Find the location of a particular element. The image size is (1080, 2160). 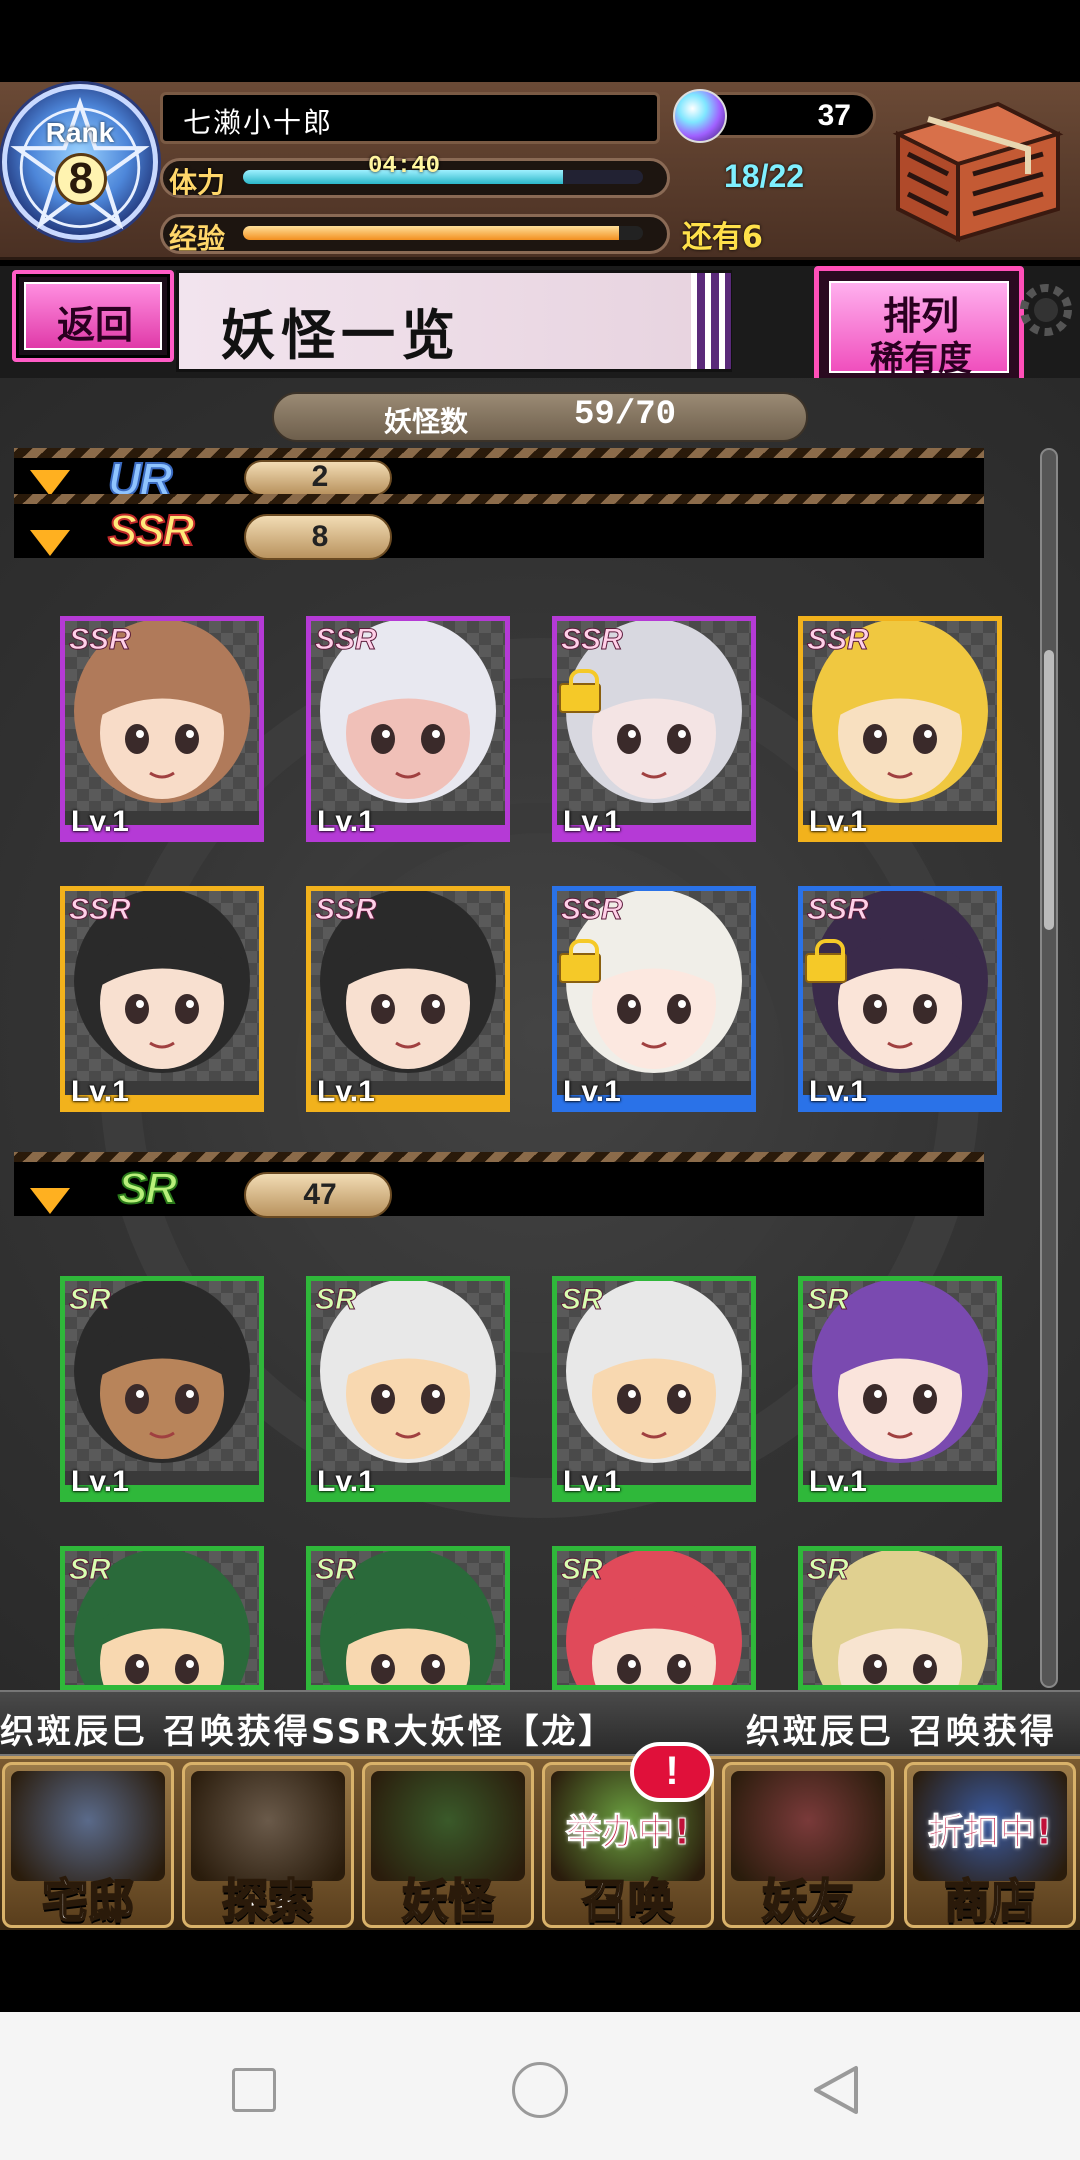

category-header-ssr: SSR 8 is located at coordinates (499, 527).